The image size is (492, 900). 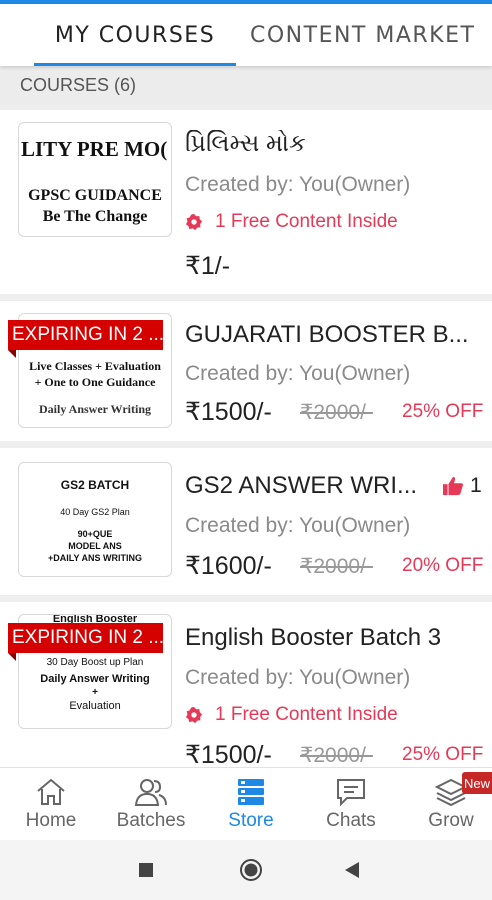 I want to click on back-button-icon, so click(x=352, y=870).